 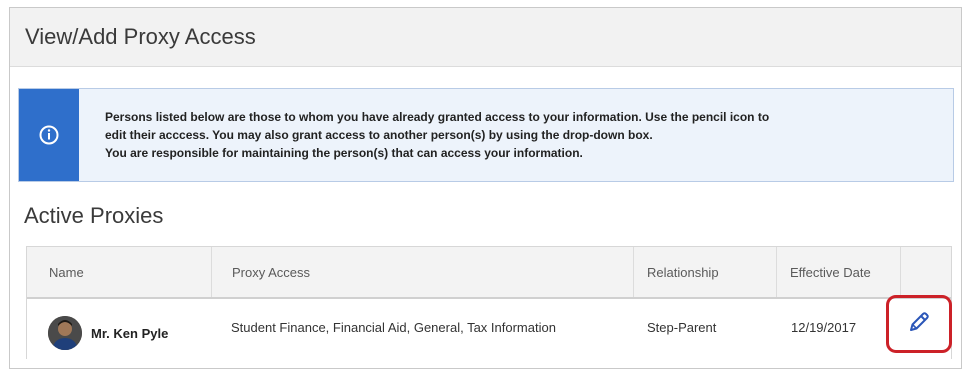 I want to click on avatar-image, so click(x=65, y=333).